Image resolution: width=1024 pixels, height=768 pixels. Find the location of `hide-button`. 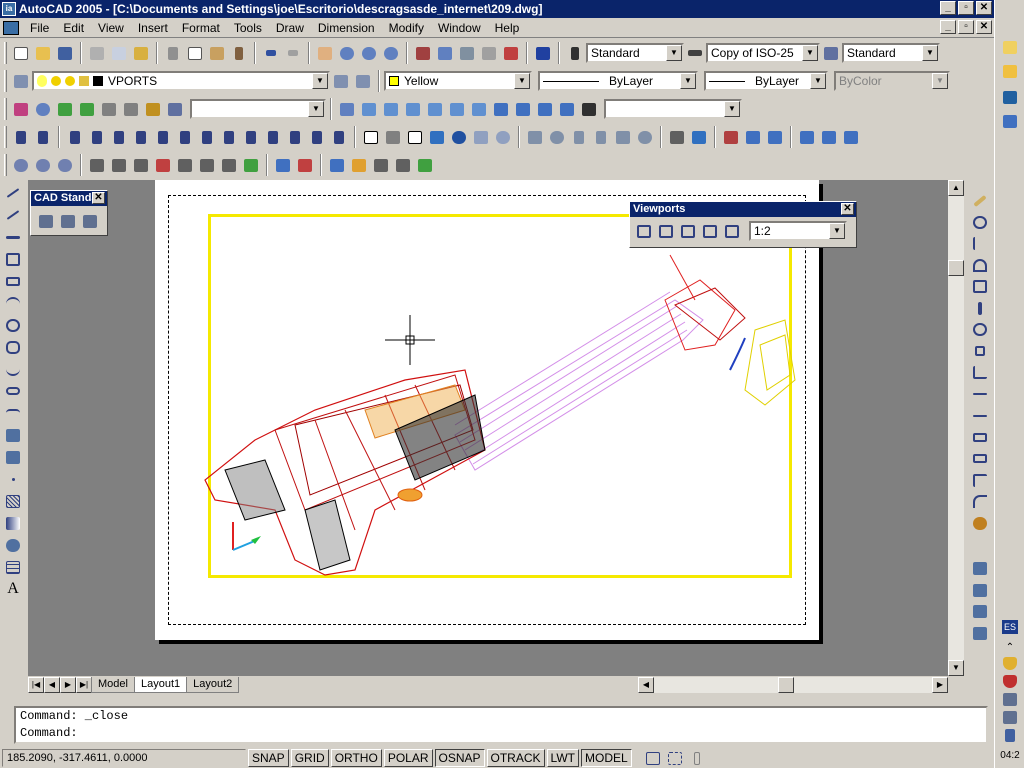

hide-button is located at coordinates (371, 137).